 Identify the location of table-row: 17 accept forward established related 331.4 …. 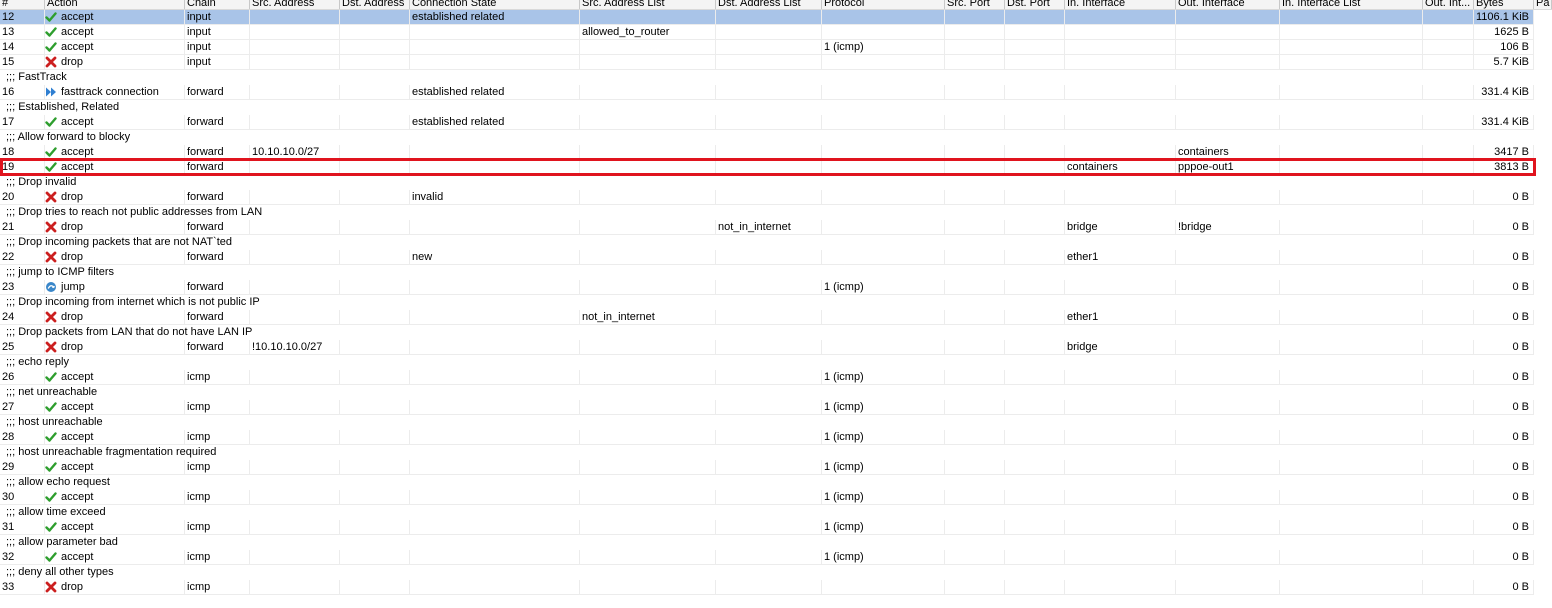
(776, 122).